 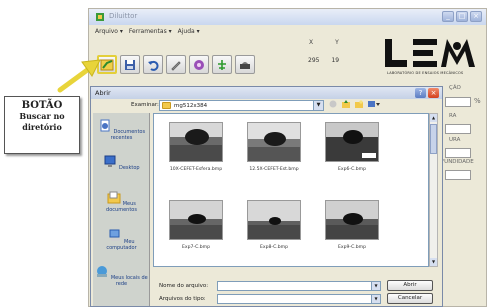 I want to click on menu-arquivo: Arquivo ▾, so click(x=109, y=31).